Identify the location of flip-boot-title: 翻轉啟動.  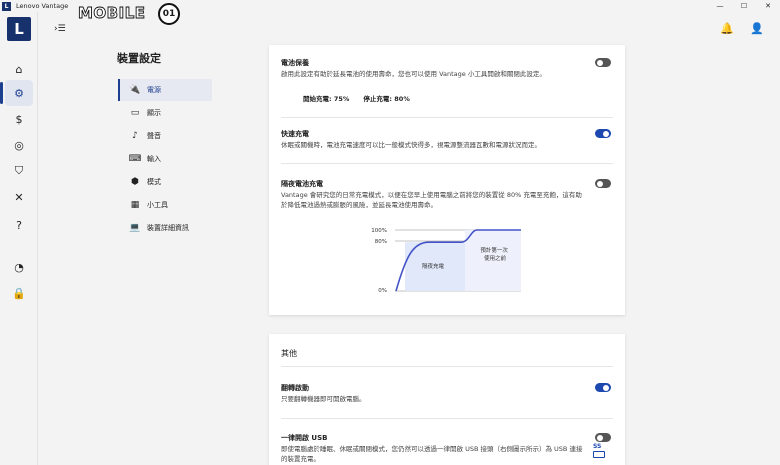
(295, 388).